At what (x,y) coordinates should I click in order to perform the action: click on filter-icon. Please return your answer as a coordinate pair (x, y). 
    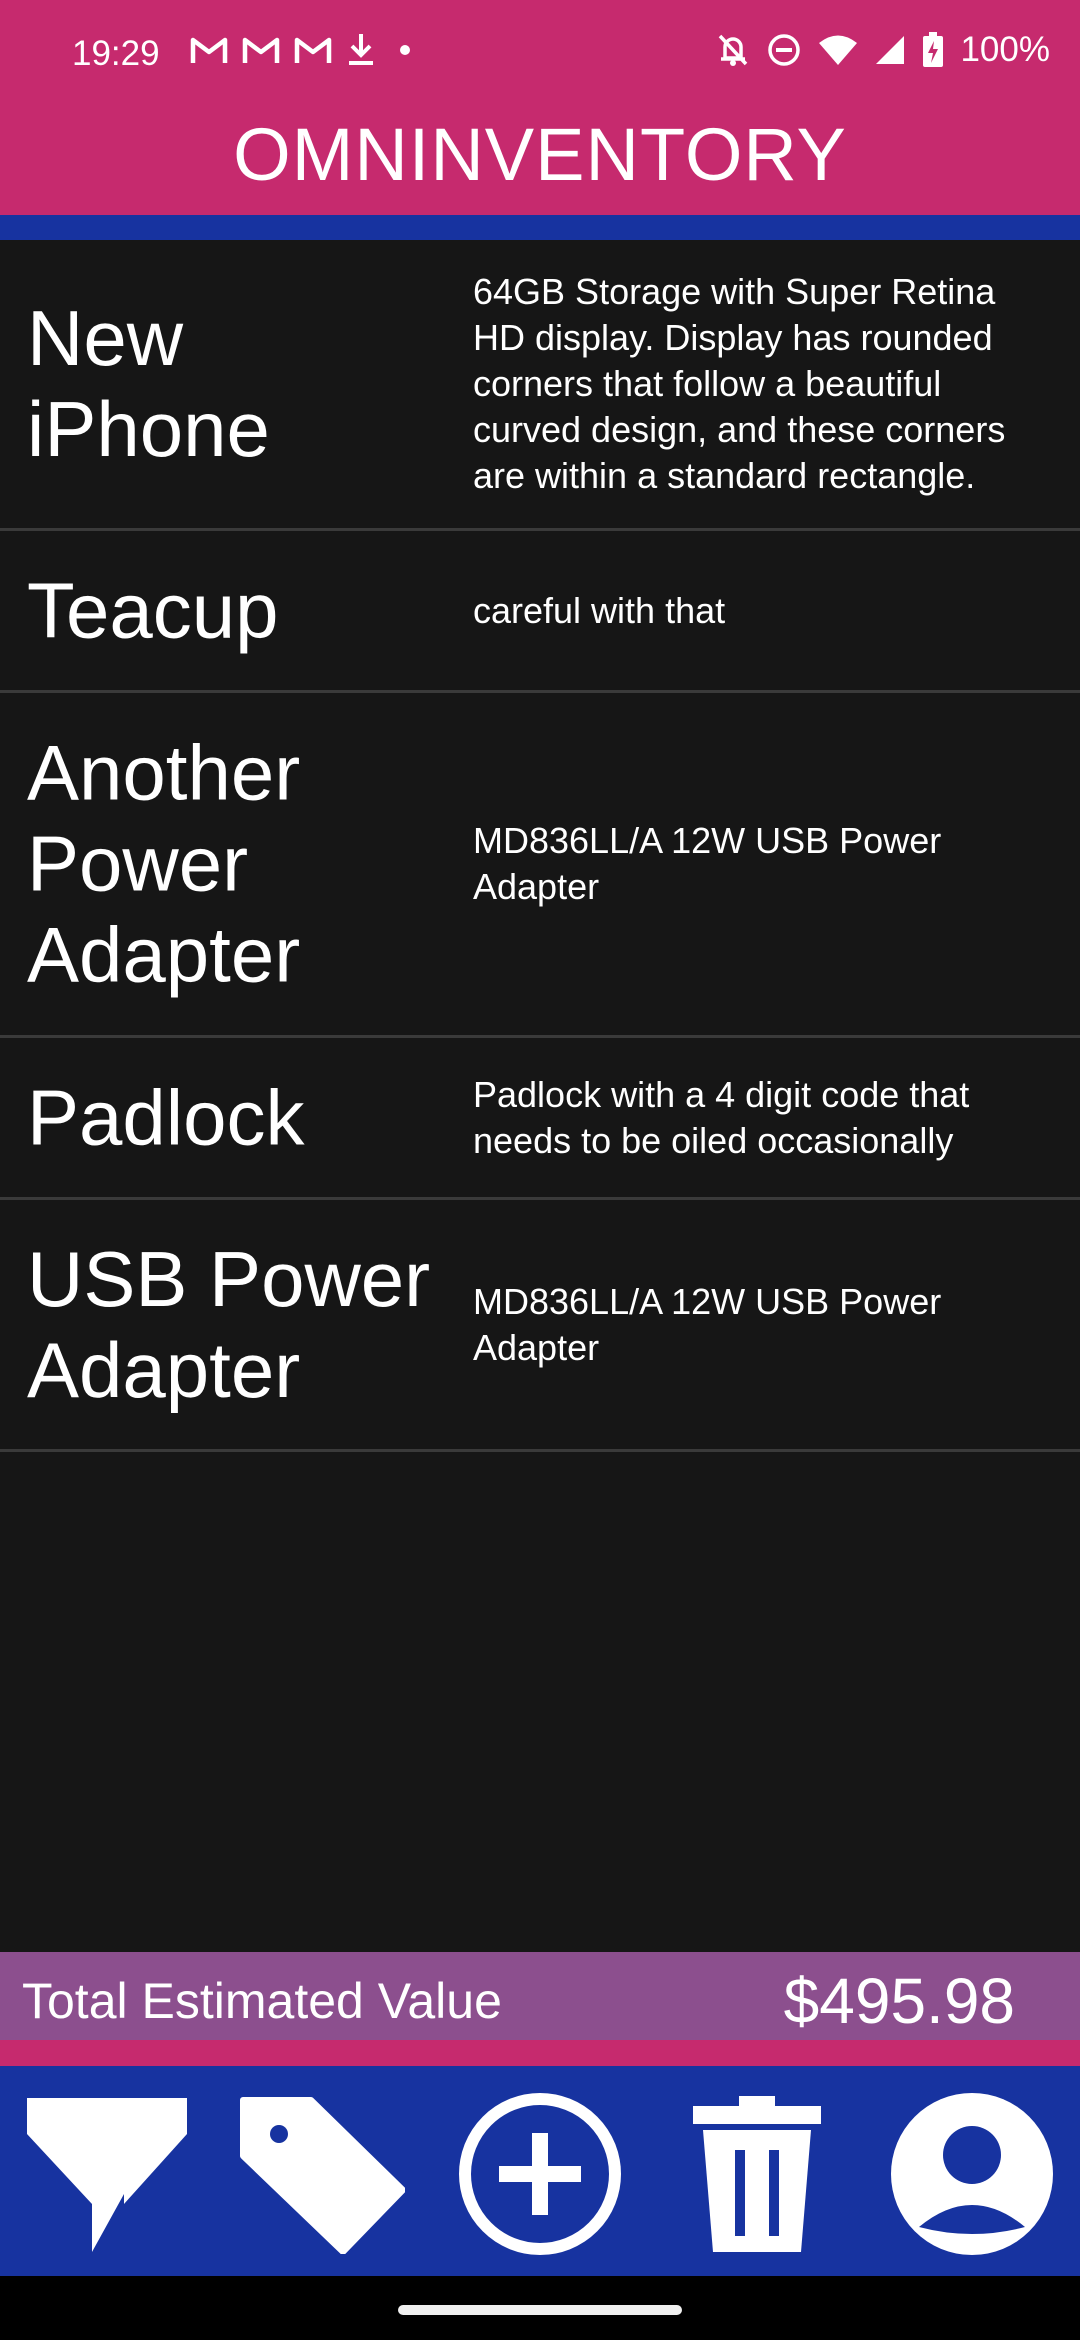
    Looking at the image, I should click on (107, 2174).